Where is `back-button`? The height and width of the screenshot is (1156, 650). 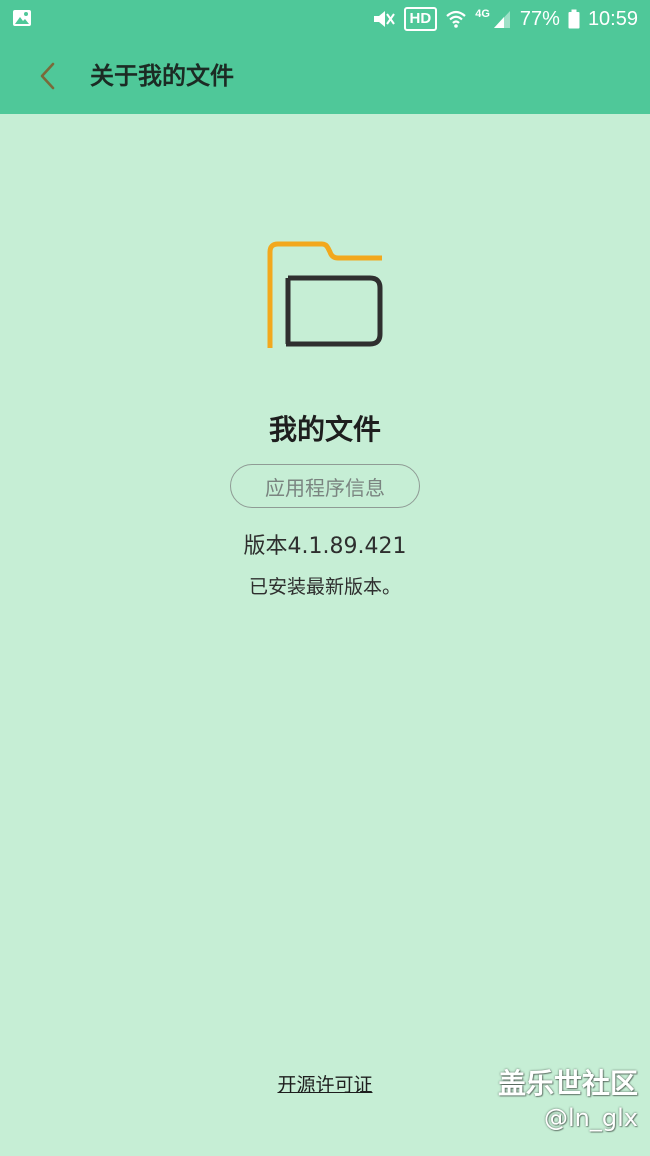 back-button is located at coordinates (48, 76).